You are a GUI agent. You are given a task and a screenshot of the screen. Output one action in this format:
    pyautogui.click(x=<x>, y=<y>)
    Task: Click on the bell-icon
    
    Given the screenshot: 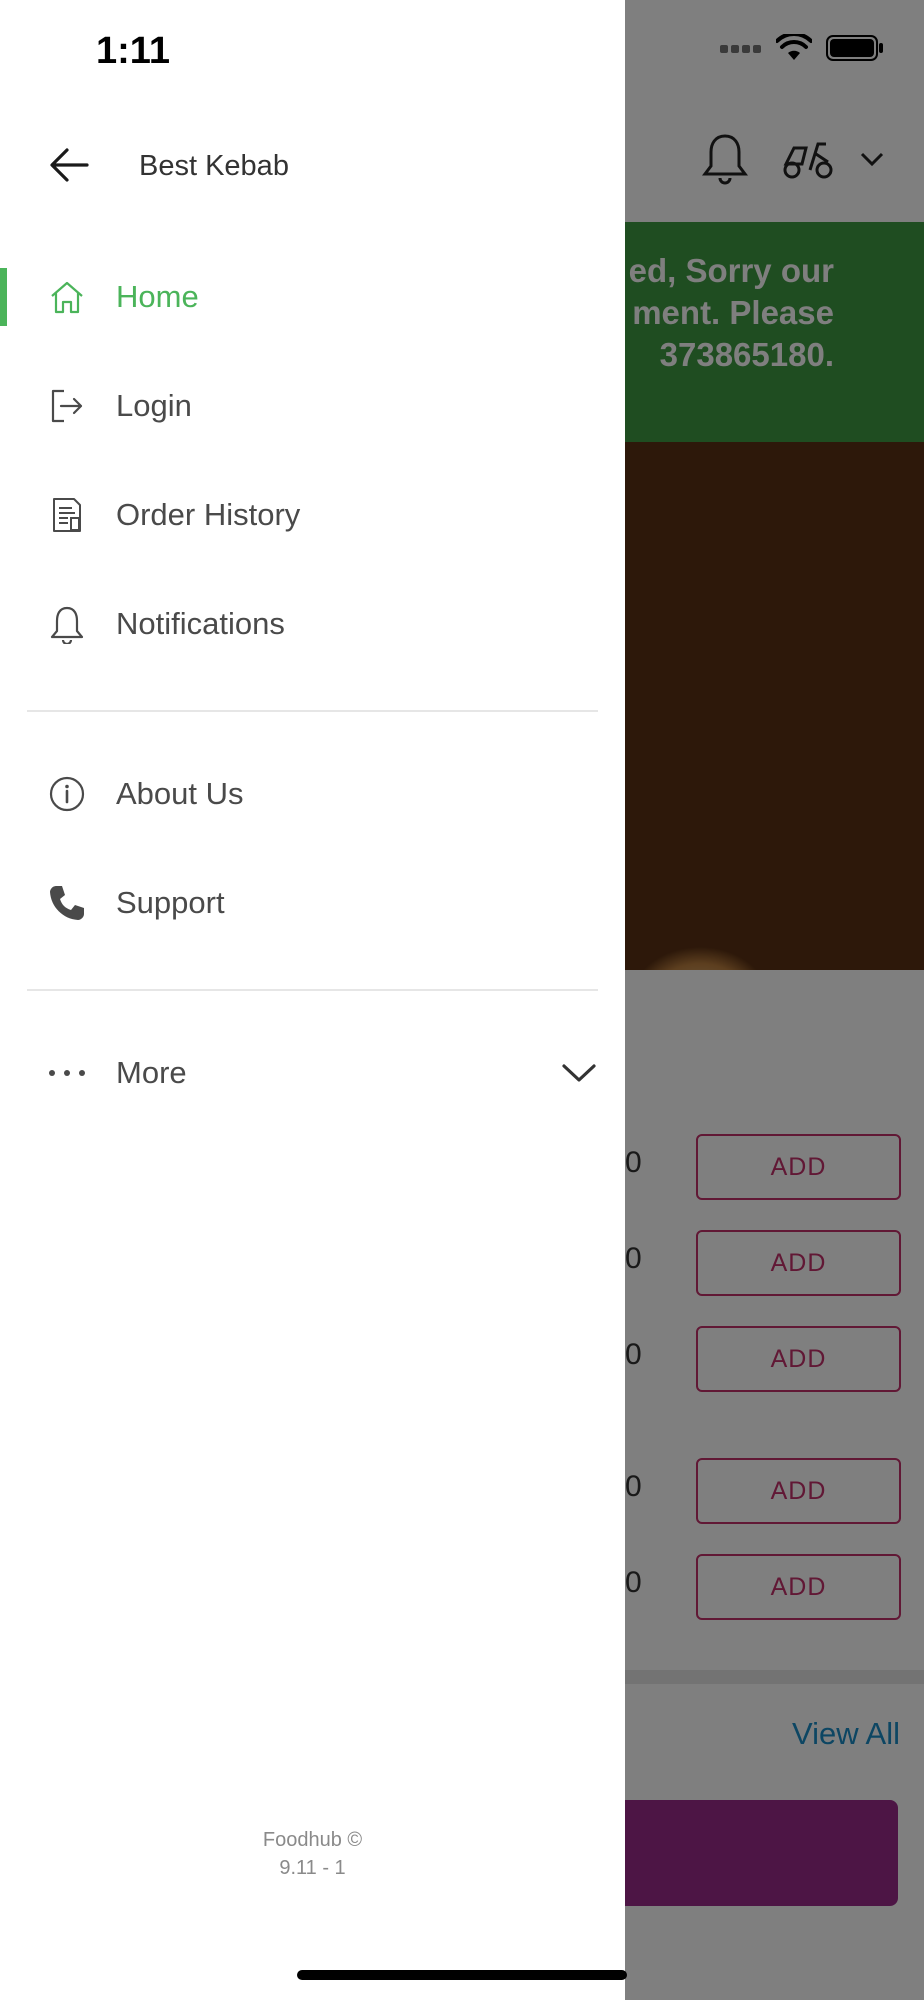 What is the action you would take?
    pyautogui.click(x=67, y=624)
    